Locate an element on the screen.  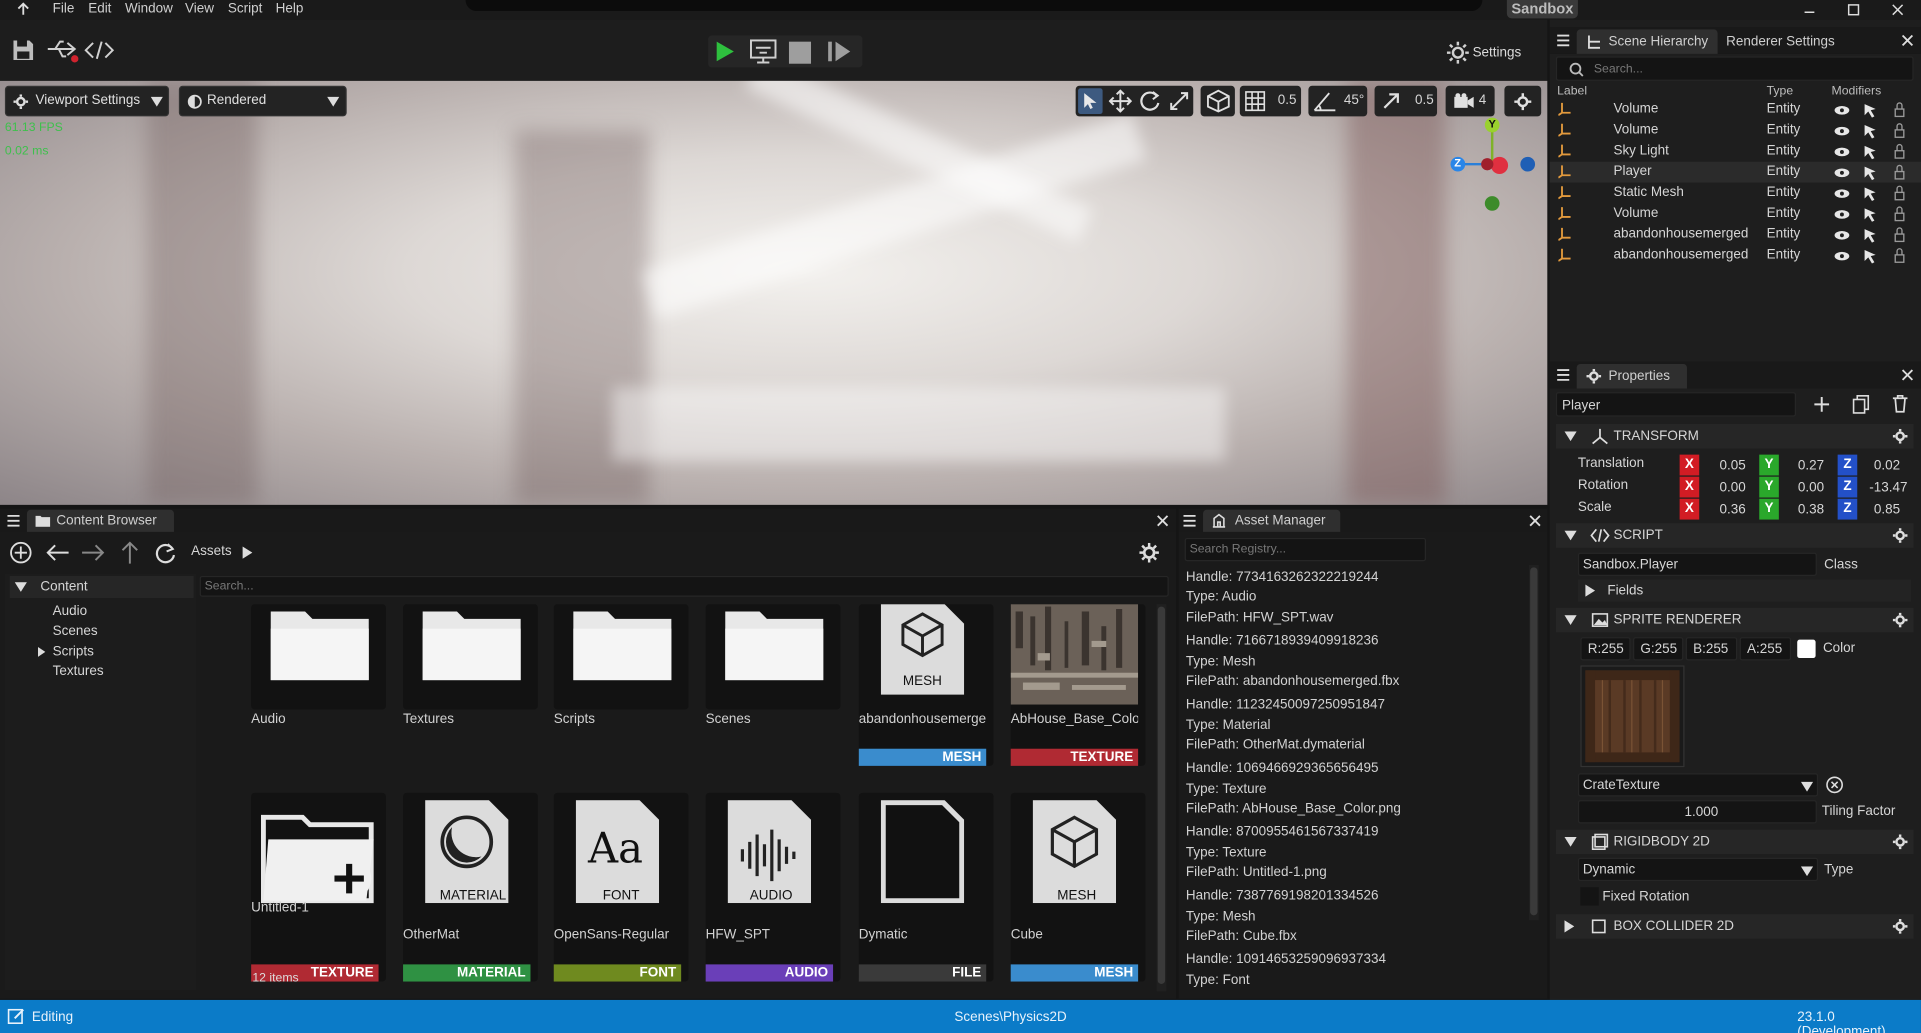
menu-window: Window is located at coordinates (149, 8).